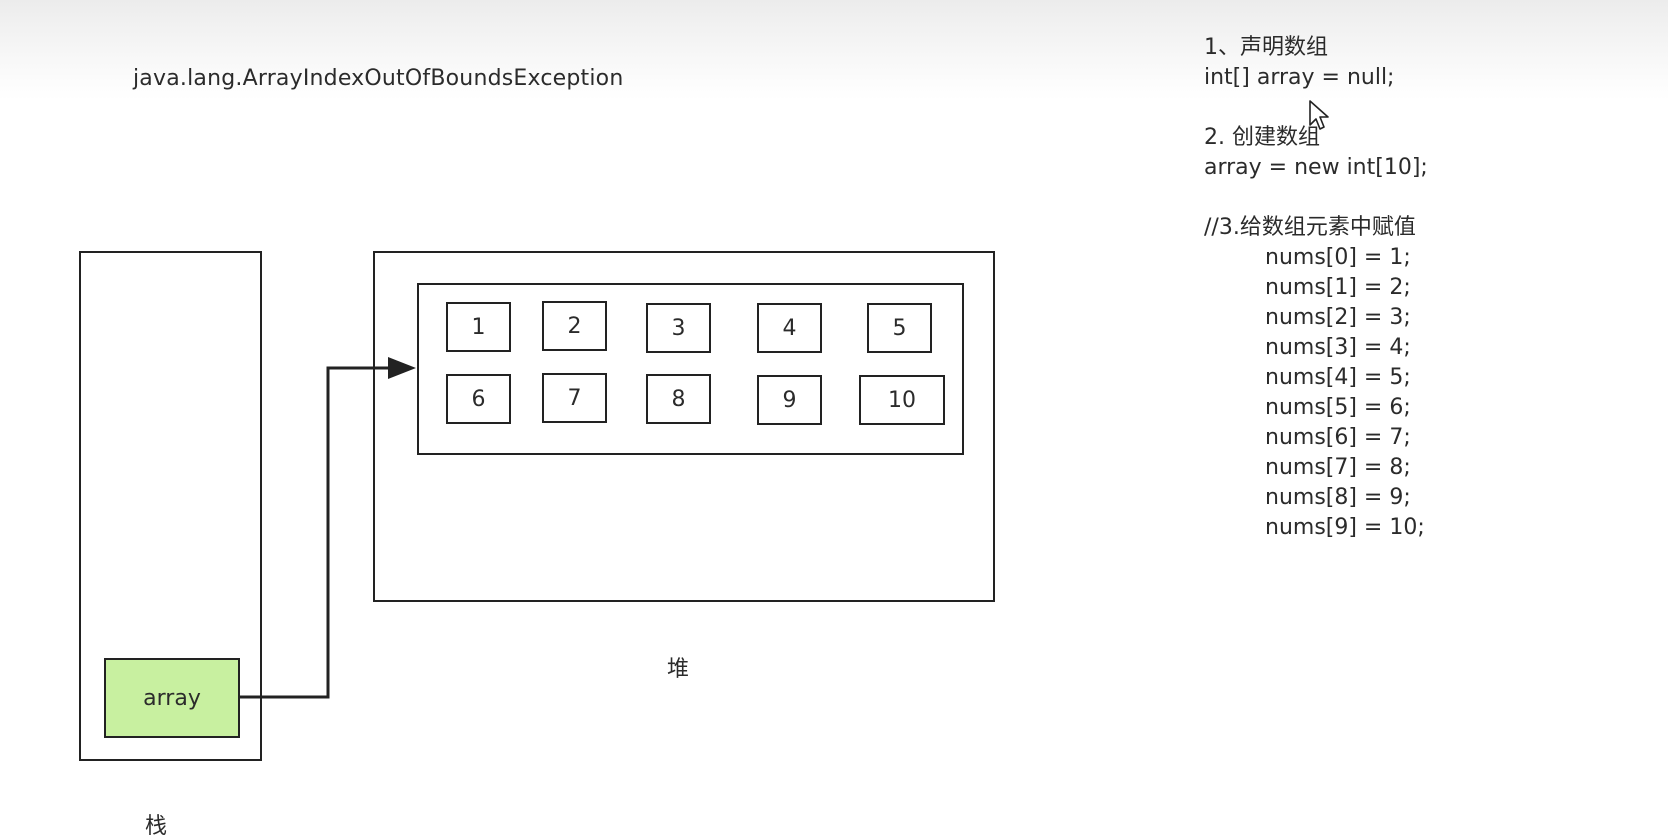 The width and height of the screenshot is (1668, 840). Describe the element at coordinates (1338, 467) in the screenshot. I see `assignment-line: nums[7] = 8;` at that location.